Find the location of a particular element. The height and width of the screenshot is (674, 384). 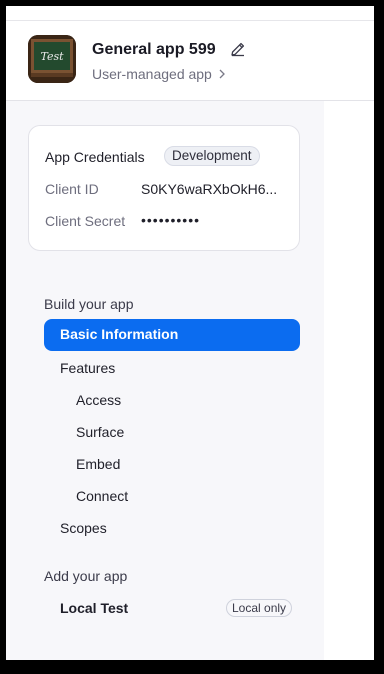

nav-basic-information: Basic Information is located at coordinates (172, 335).